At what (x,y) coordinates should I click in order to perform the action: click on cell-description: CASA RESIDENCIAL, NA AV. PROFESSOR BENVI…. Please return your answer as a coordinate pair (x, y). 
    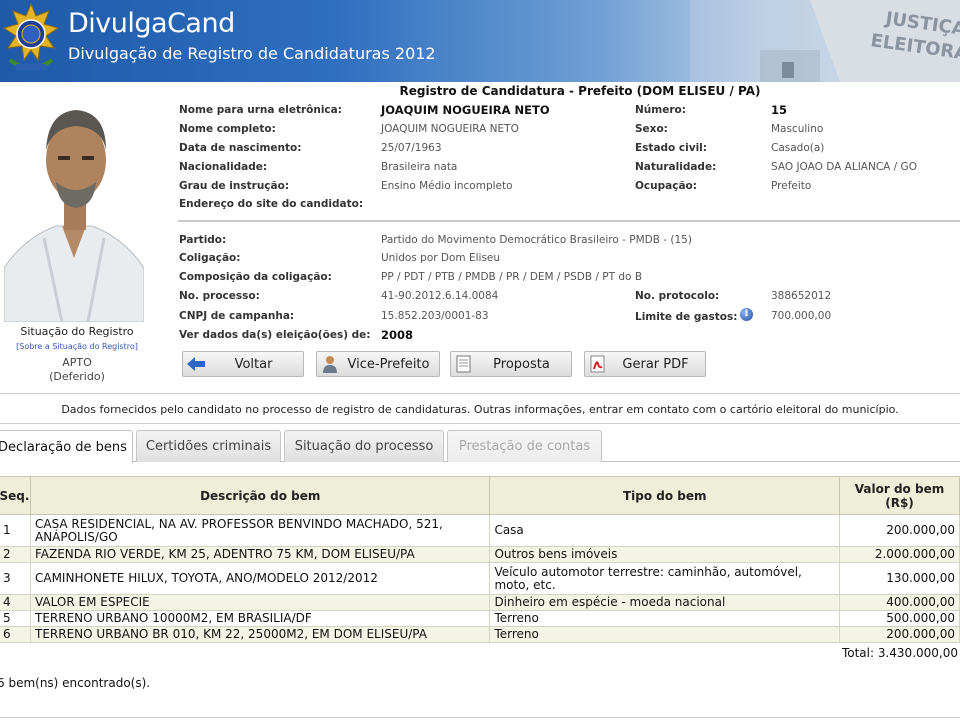
    Looking at the image, I should click on (260, 530).